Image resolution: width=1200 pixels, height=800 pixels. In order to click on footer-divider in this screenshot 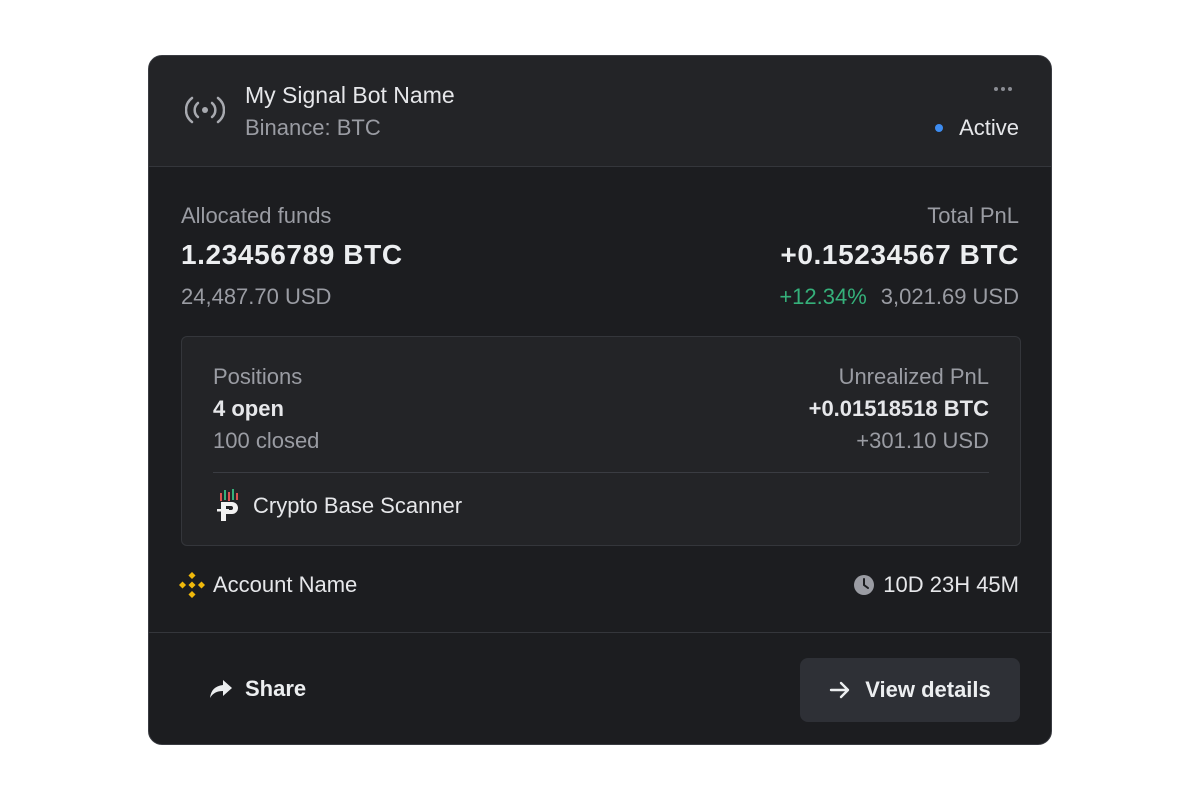, I will do `click(600, 632)`.